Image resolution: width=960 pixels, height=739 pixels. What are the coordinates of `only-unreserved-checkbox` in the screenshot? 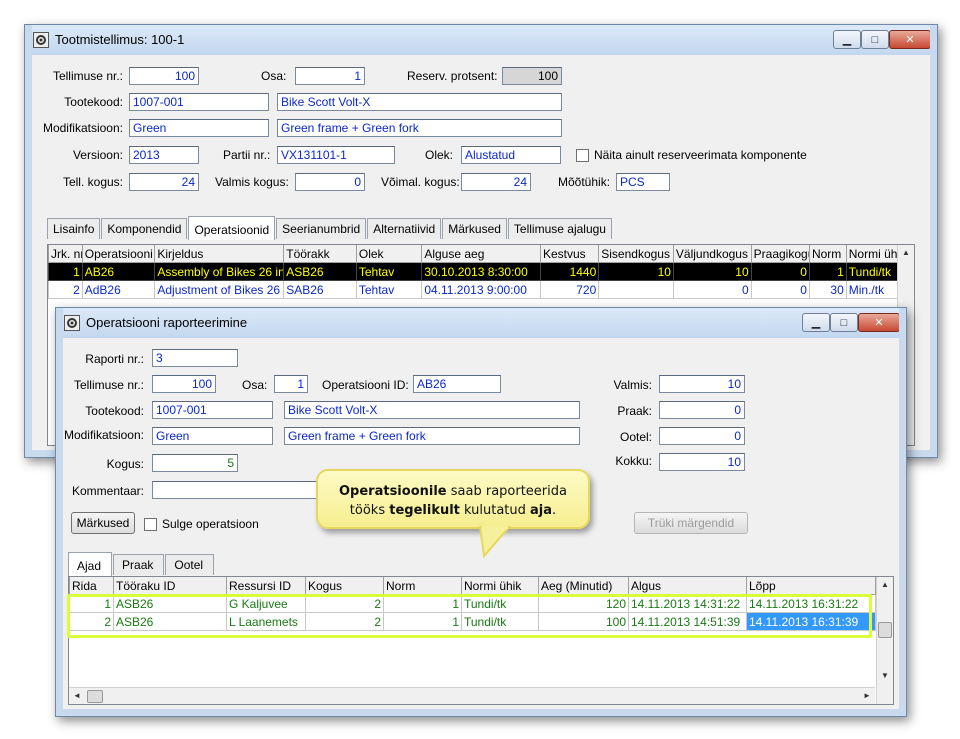 It's located at (582, 155).